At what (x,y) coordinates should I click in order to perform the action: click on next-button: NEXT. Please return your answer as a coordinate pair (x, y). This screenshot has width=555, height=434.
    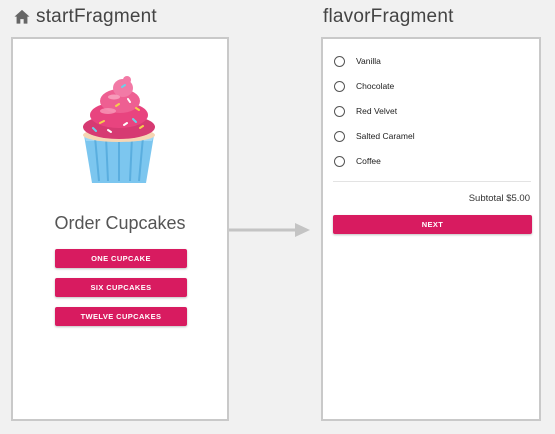
    Looking at the image, I should click on (432, 224).